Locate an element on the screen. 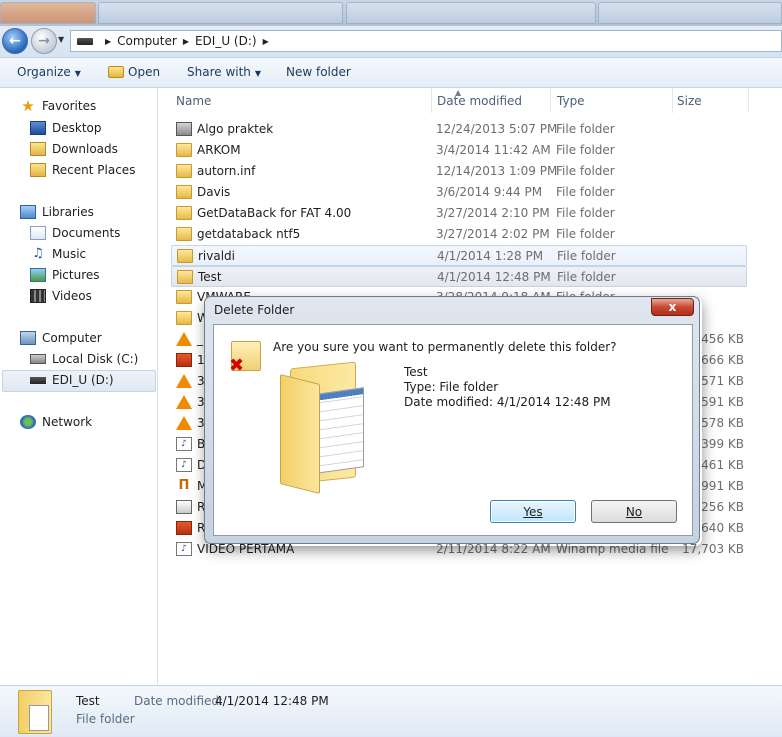  libraries-icon is located at coordinates (28, 212).